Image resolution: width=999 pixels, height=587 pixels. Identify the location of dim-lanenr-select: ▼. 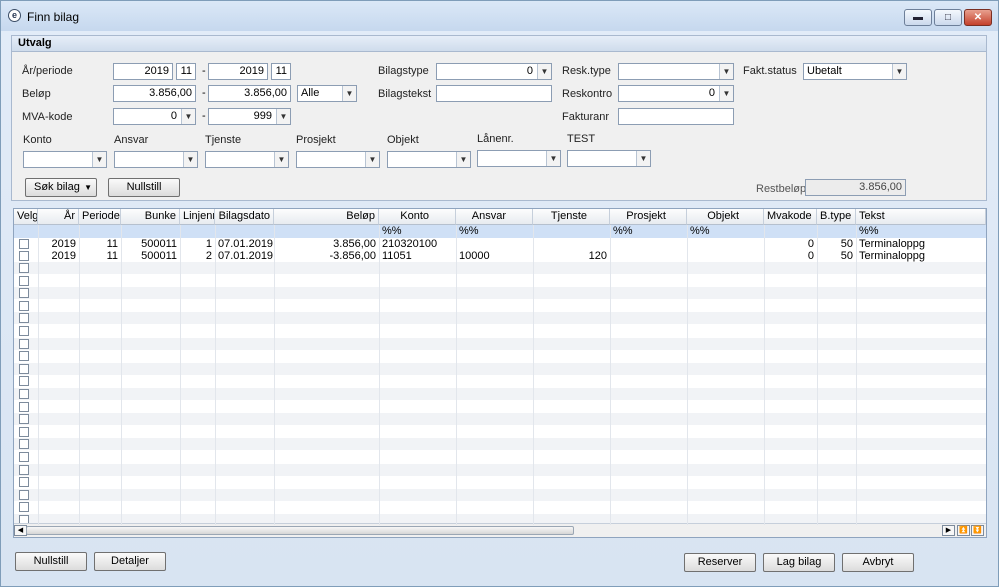
(519, 158).